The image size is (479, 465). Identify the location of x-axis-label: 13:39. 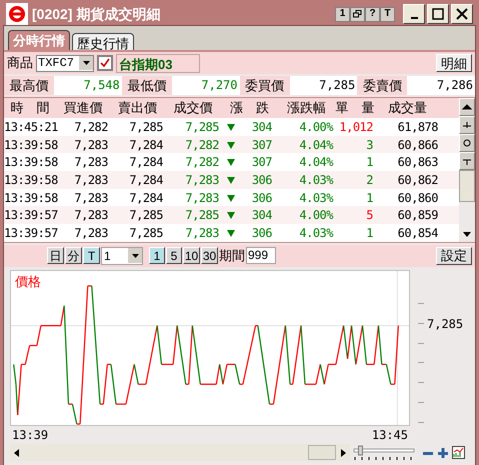
(30, 435).